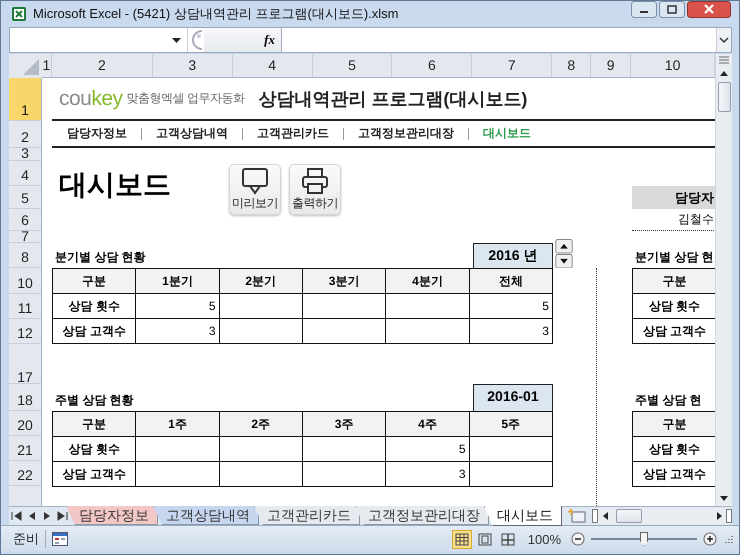 This screenshot has height=555, width=740. Describe the element at coordinates (25, 281) in the screenshot. I see `row-header: 10` at that location.